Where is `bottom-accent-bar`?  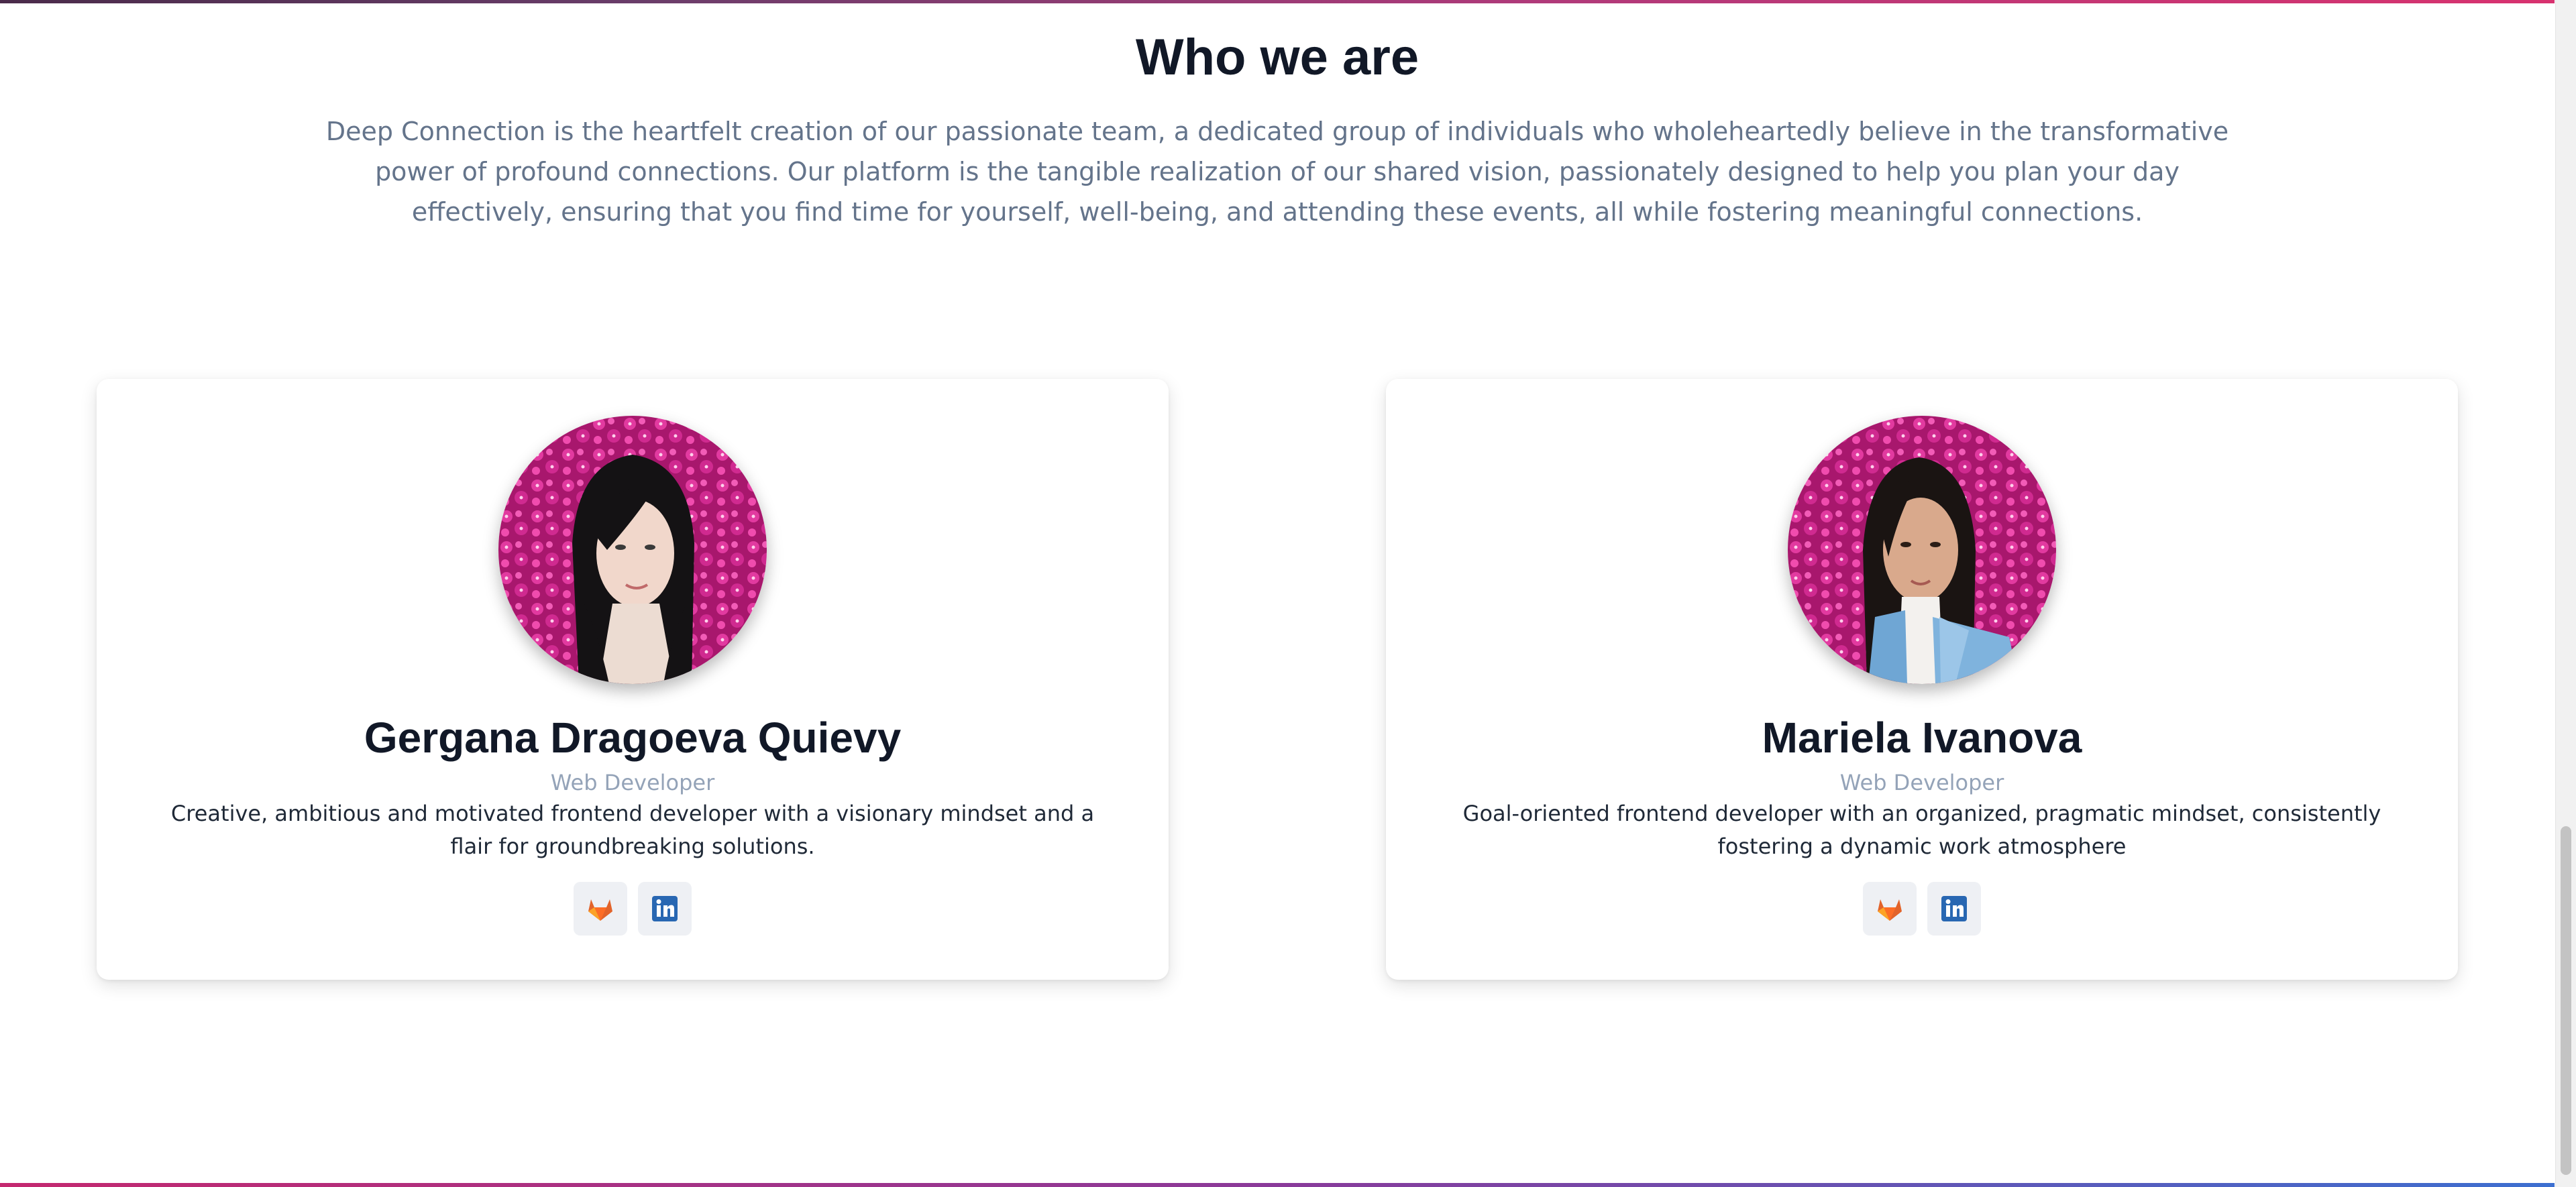 bottom-accent-bar is located at coordinates (1277, 1185).